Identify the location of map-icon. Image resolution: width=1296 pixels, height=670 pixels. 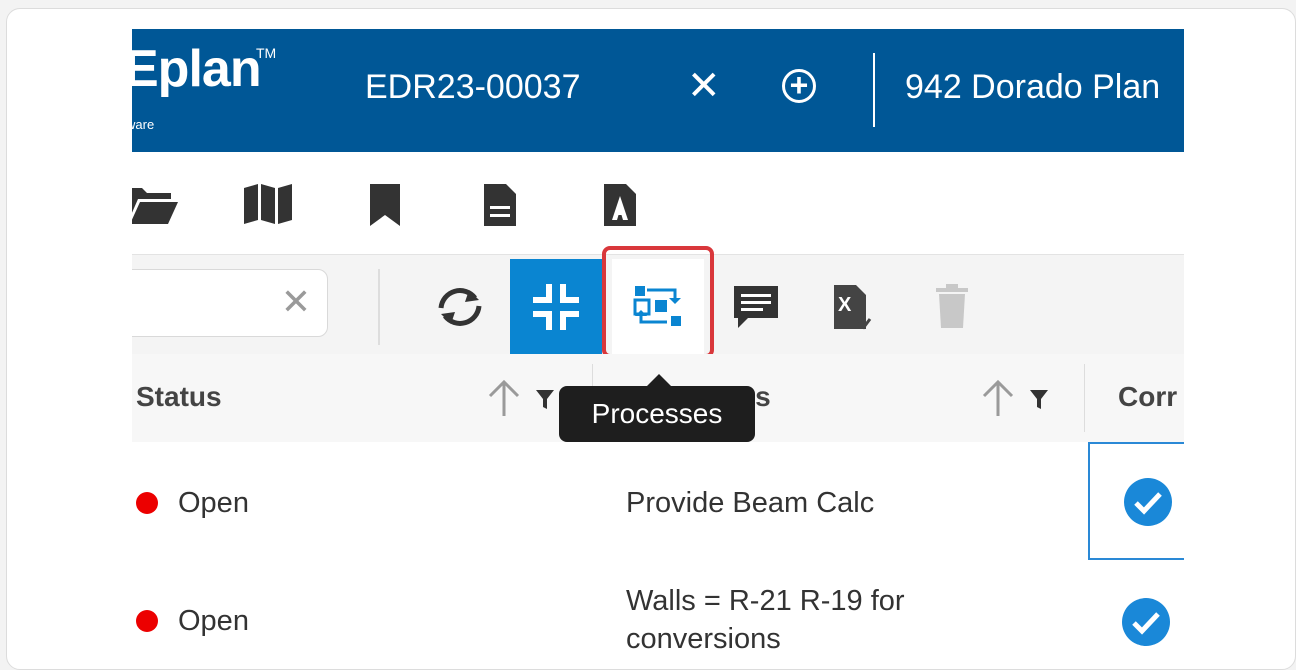
(268, 204).